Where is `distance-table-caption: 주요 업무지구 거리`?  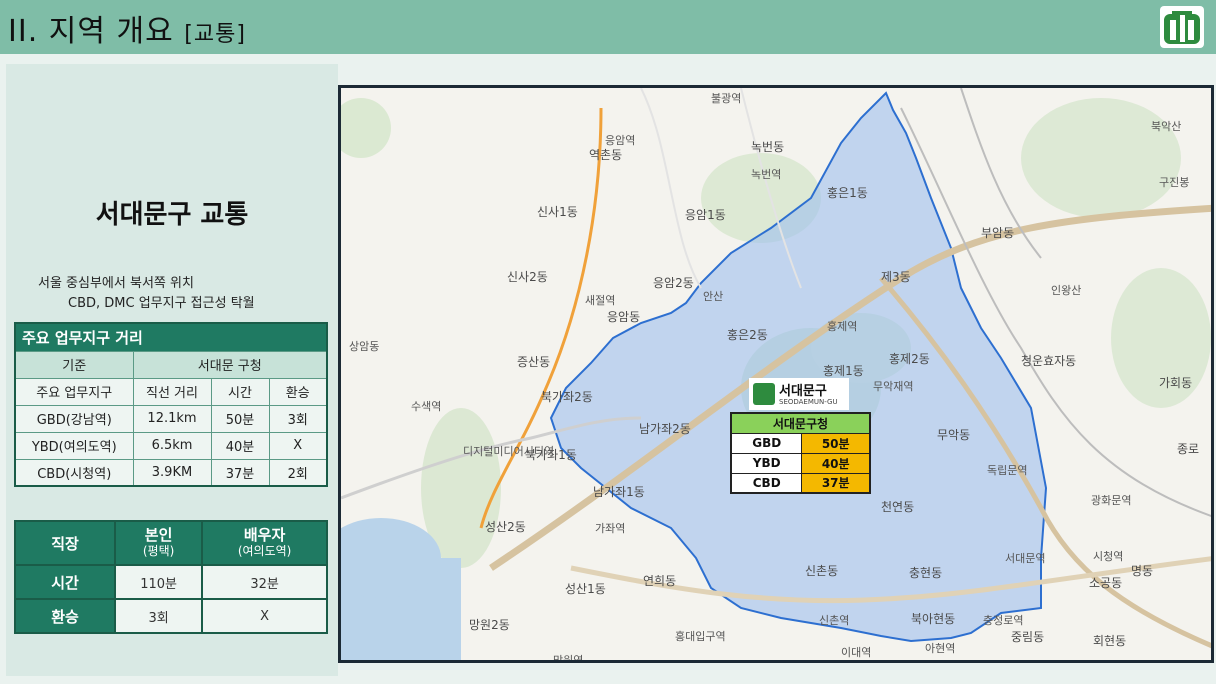 distance-table-caption: 주요 업무지구 거리 is located at coordinates (171, 337).